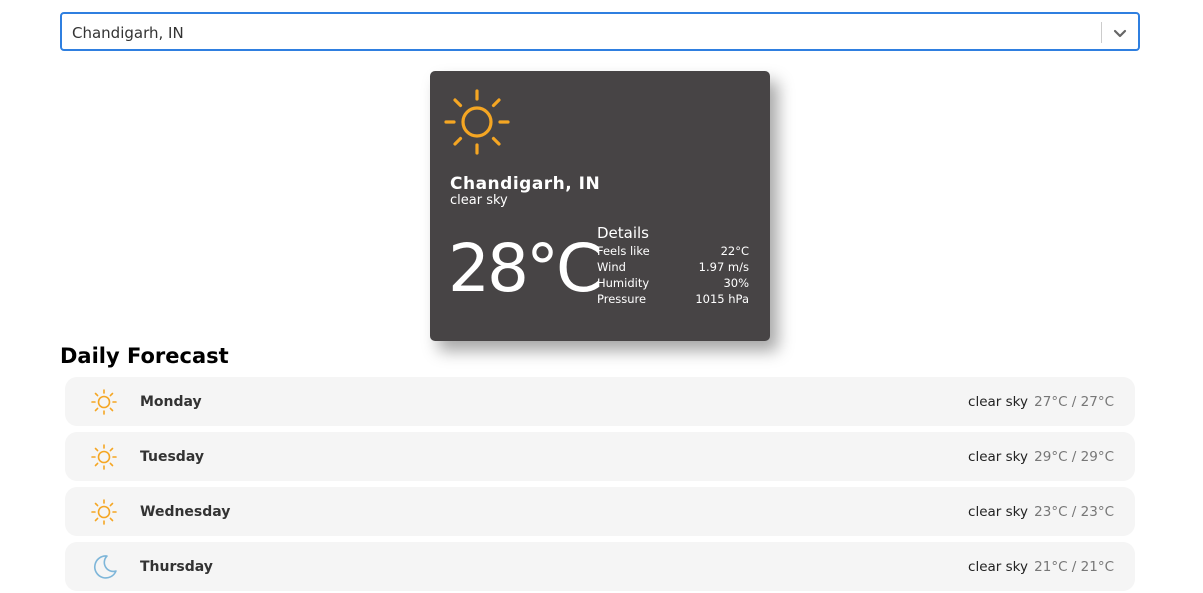 Image resolution: width=1203 pixels, height=593 pixels. I want to click on forecast-temps: 23°C / 23°C, so click(1074, 512).